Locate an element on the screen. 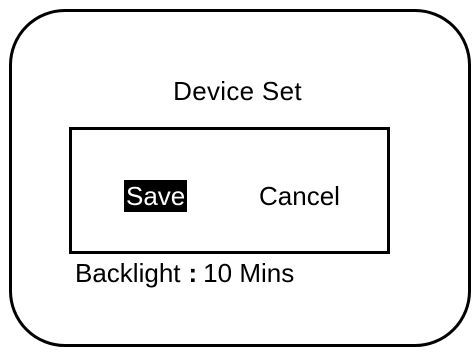 The width and height of the screenshot is (475, 358). screen-title: Device Set is located at coordinates (237, 91).